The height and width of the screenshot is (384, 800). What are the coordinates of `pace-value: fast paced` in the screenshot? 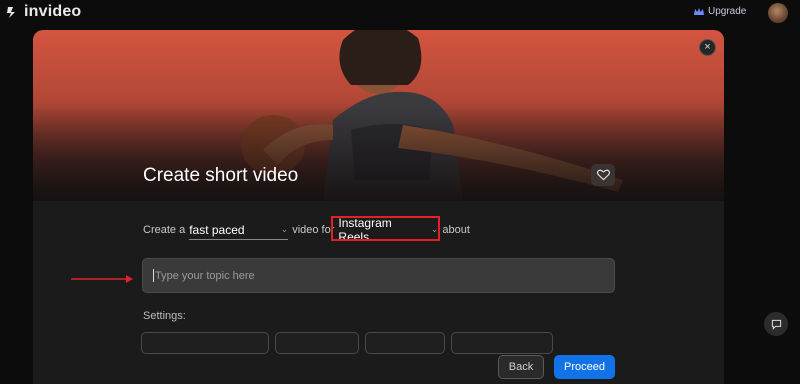 It's located at (217, 229).